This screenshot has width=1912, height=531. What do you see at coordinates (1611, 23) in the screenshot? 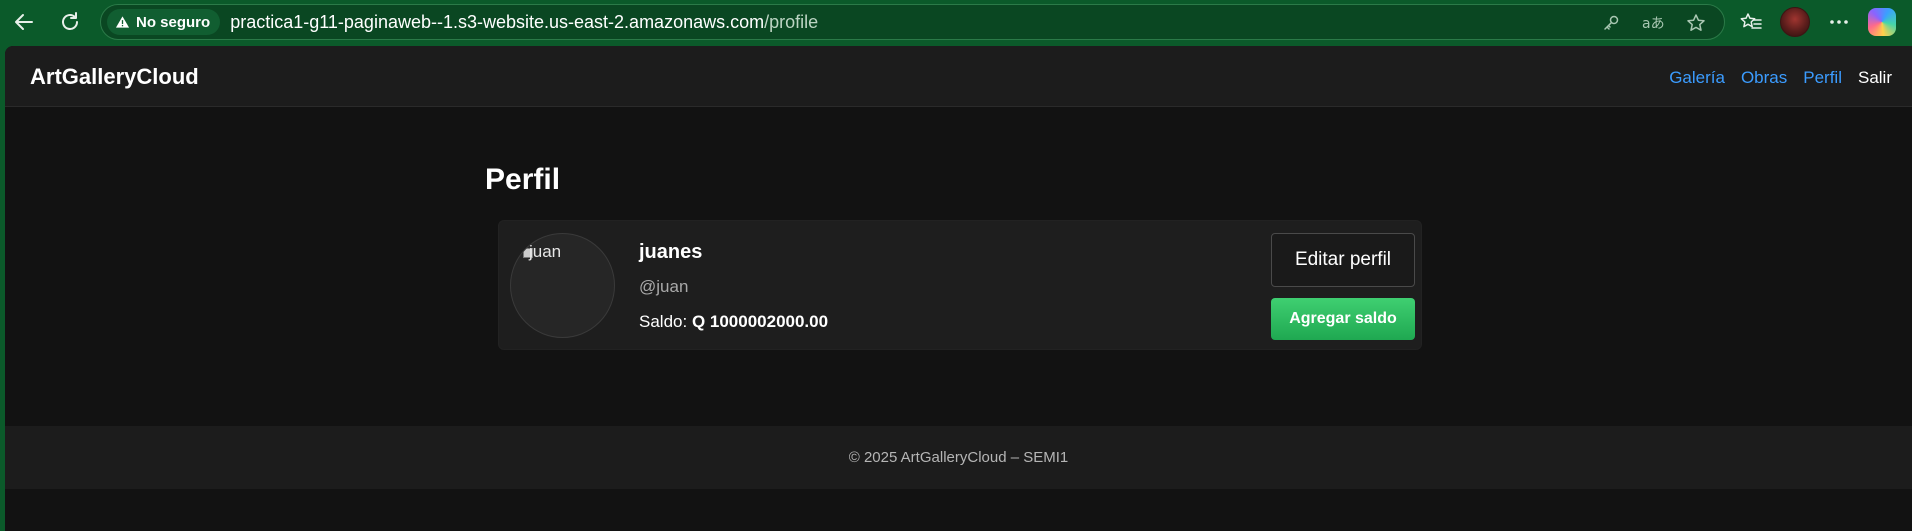
I see `key-icon` at bounding box center [1611, 23].